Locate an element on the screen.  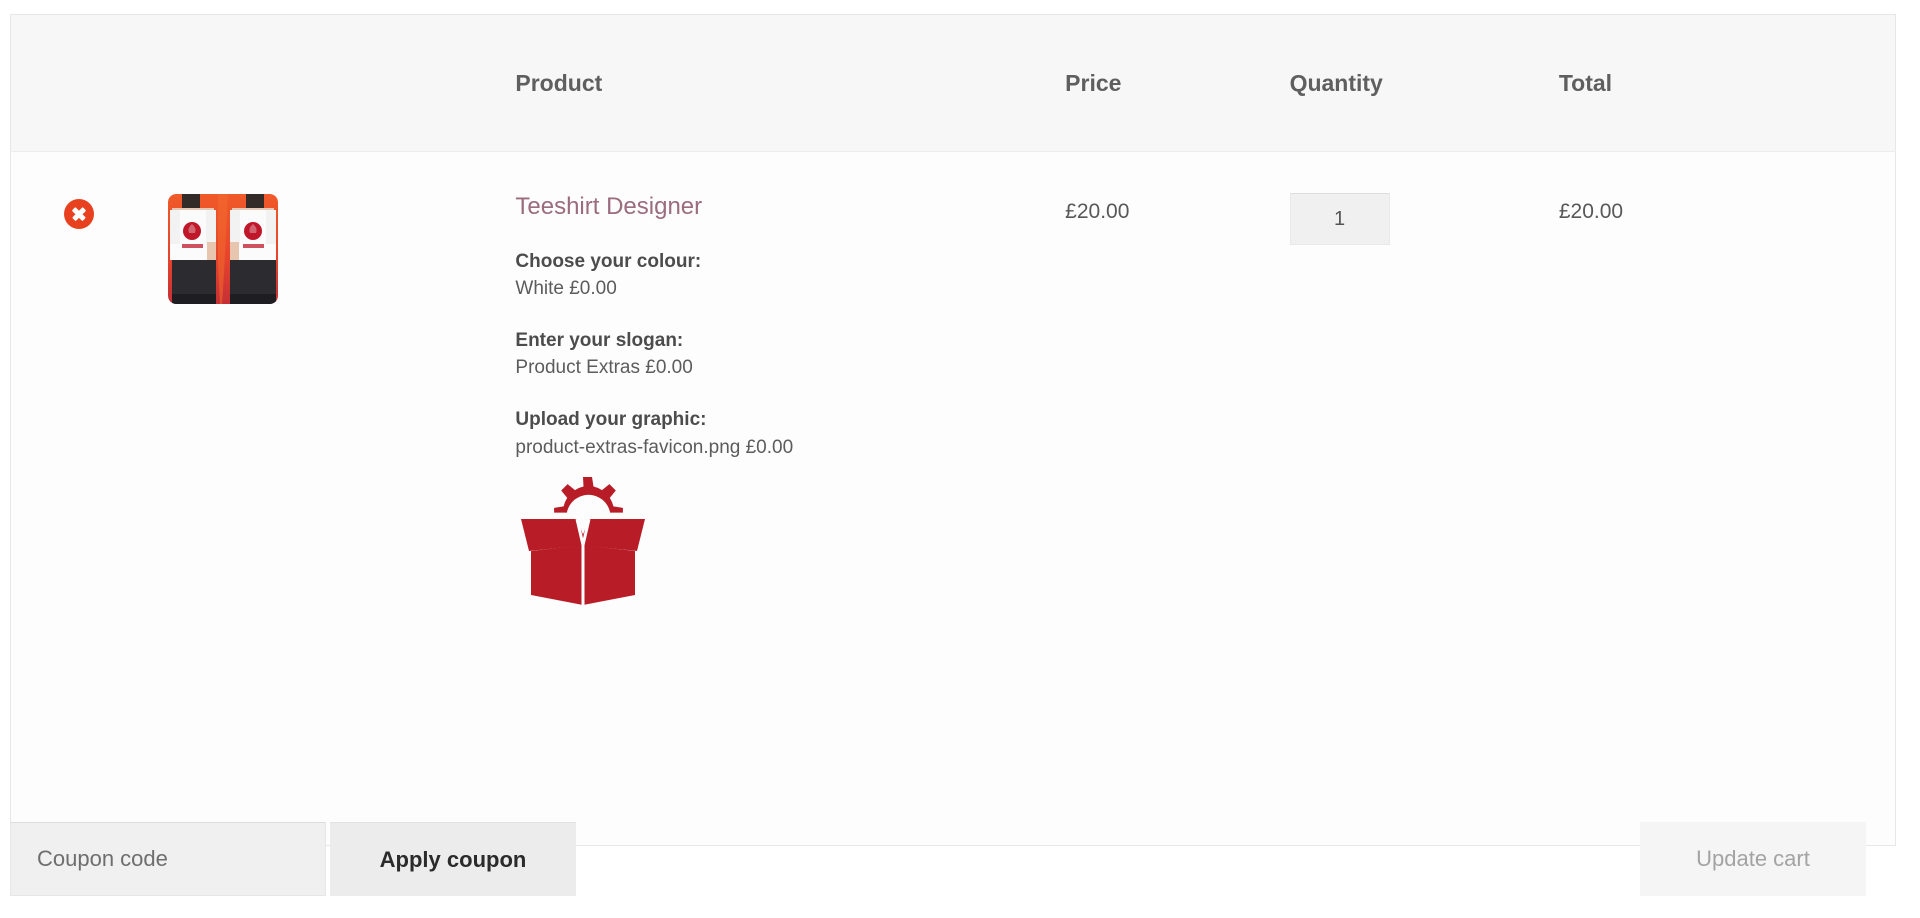
cart-item-quantity-cell is located at coordinates (1424, 498).